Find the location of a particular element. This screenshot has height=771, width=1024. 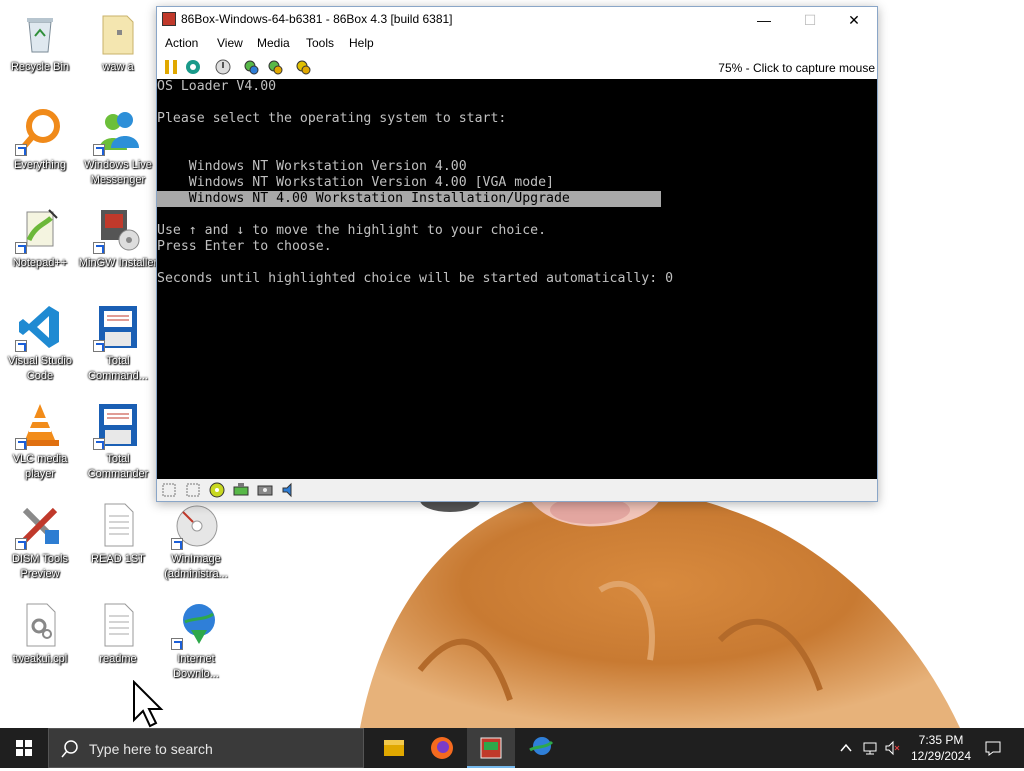

volume-muted-icon is located at coordinates (892, 748).